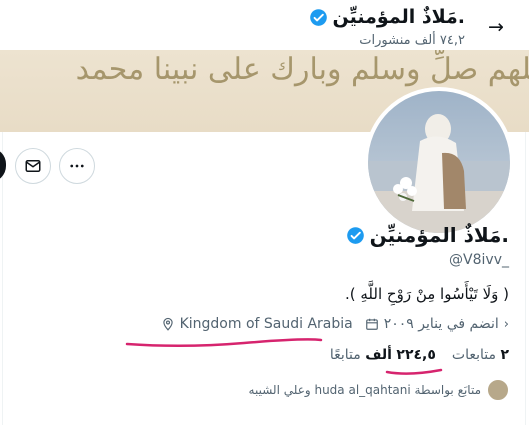 This screenshot has width=529, height=425. I want to click on followers-label: متابعًا, so click(345, 355).